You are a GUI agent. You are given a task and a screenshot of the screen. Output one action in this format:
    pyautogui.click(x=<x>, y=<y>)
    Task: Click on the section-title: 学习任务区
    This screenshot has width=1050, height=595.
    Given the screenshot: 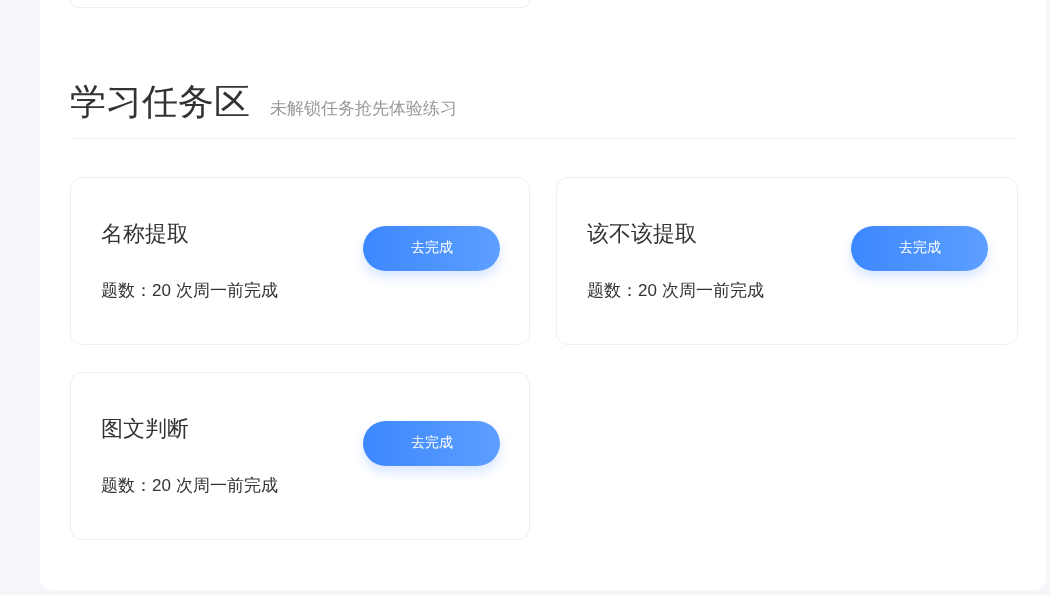 What is the action you would take?
    pyautogui.click(x=160, y=102)
    